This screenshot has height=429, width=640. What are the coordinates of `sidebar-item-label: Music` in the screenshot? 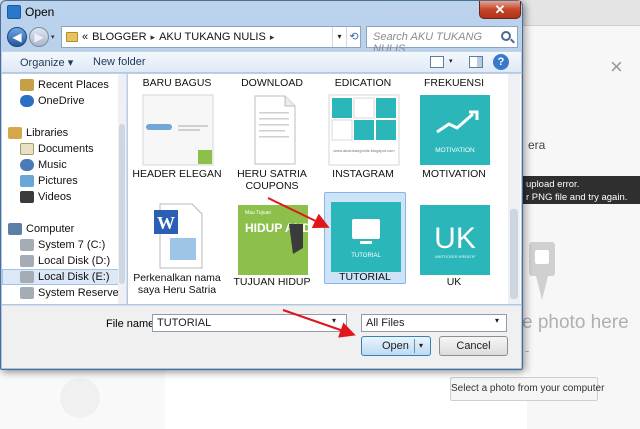 It's located at (52, 165).